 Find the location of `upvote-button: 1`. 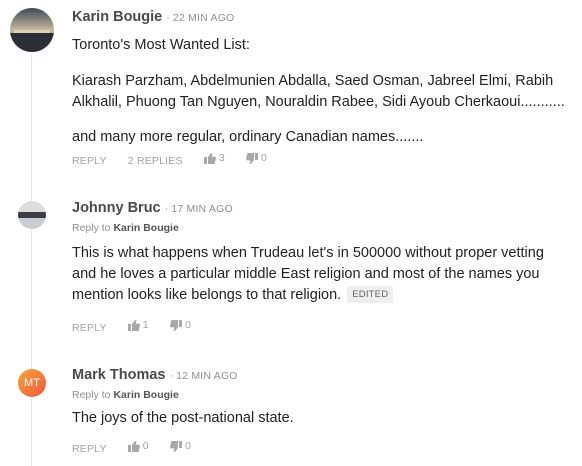

upvote-button: 1 is located at coordinates (138, 325).